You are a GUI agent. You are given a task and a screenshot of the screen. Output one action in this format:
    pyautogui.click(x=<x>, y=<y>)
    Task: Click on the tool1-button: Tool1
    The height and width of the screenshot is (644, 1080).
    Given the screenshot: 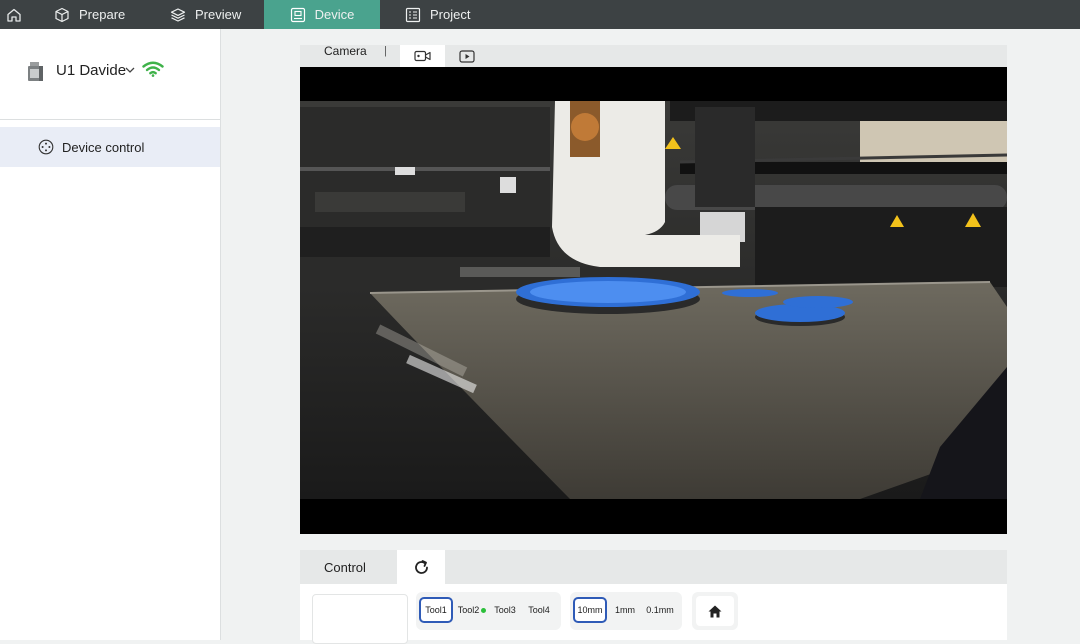 What is the action you would take?
    pyautogui.click(x=436, y=610)
    